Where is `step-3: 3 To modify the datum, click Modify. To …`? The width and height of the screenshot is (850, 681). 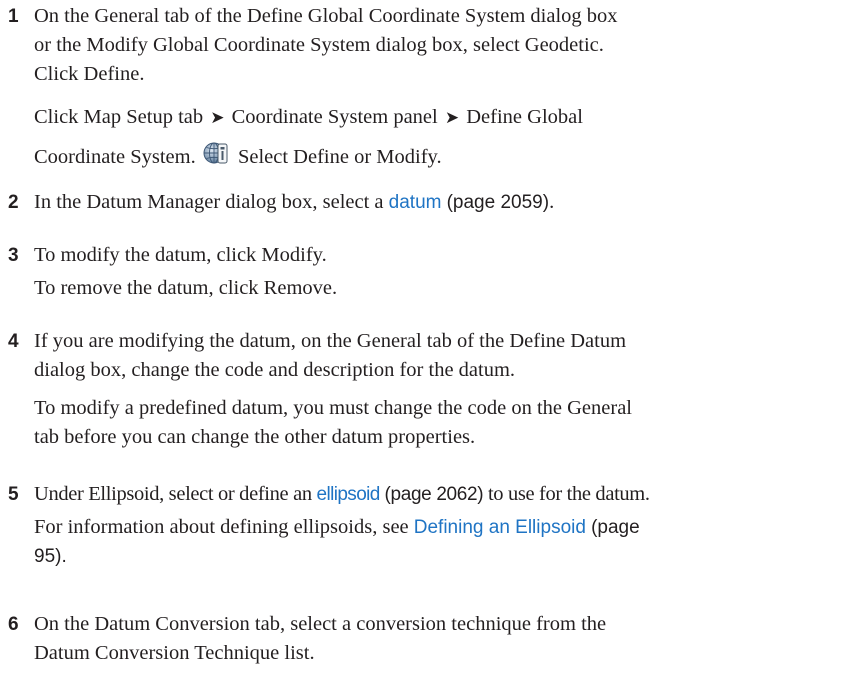 step-3: 3 To modify the datum, click Modify. To … is located at coordinates (423, 272).